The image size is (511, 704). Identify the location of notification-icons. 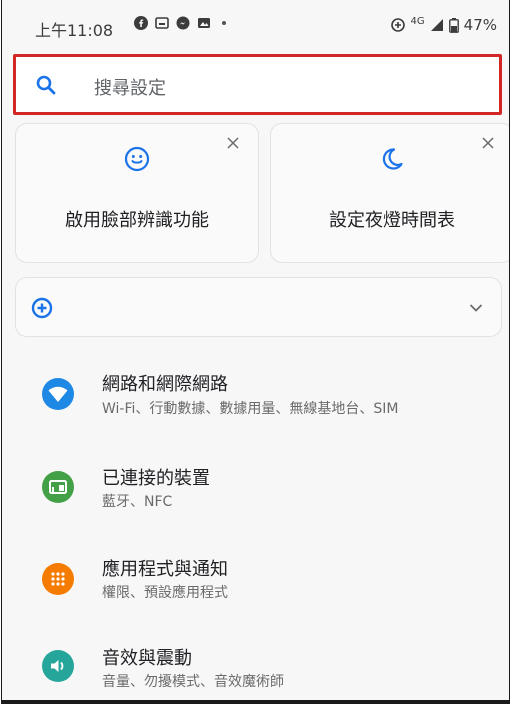
(180, 23).